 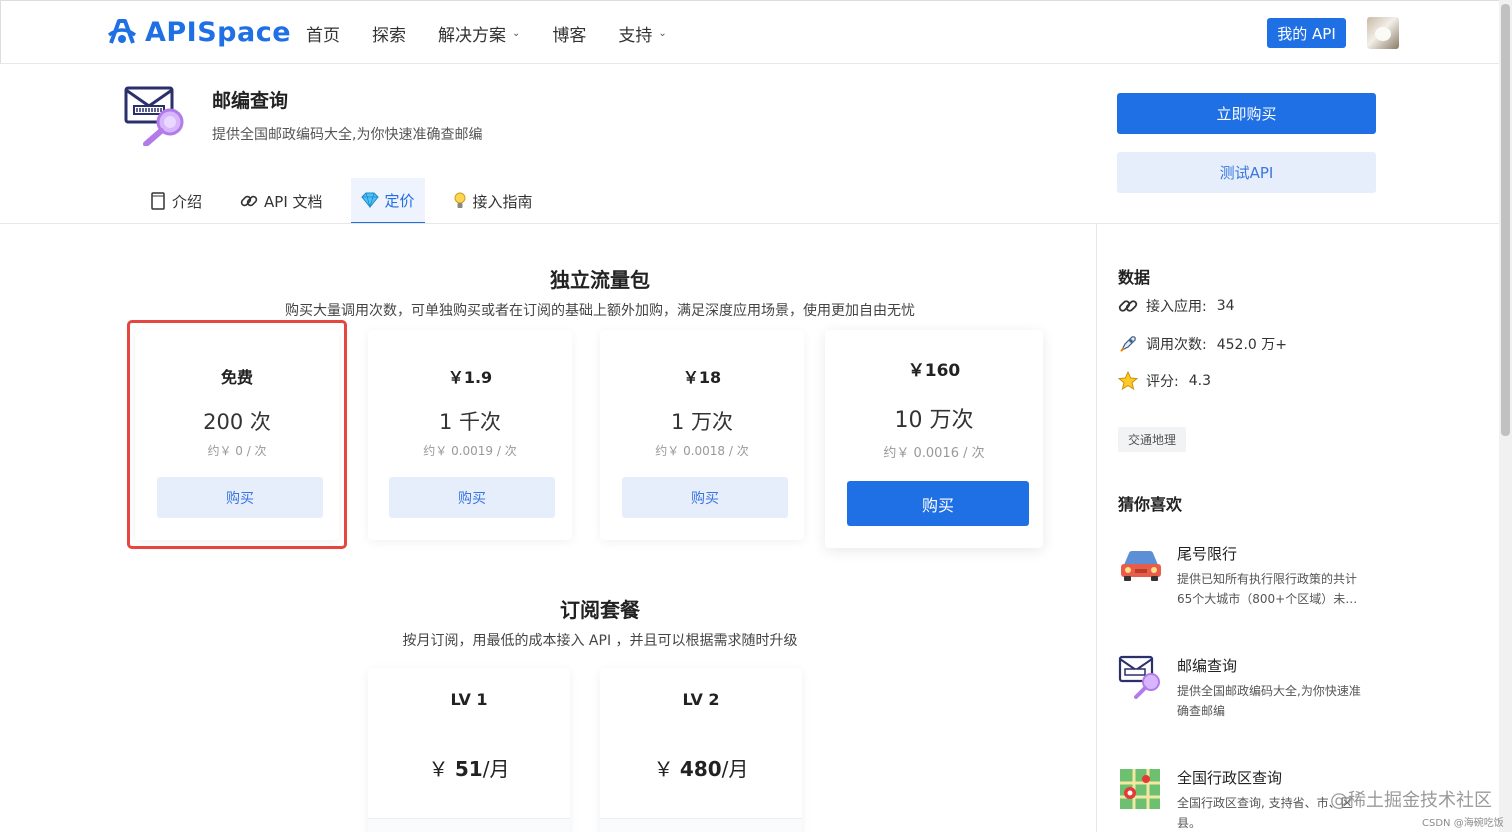 I want to click on stat-value: 452.0 万+, so click(x=1251, y=345).